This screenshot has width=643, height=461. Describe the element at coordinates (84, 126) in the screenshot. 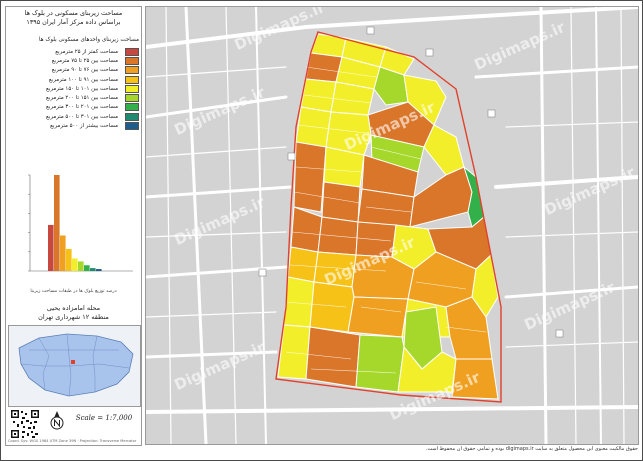

I see `legend-label: مساحت بیشتر از ۵۰۰ مترمربع` at that location.